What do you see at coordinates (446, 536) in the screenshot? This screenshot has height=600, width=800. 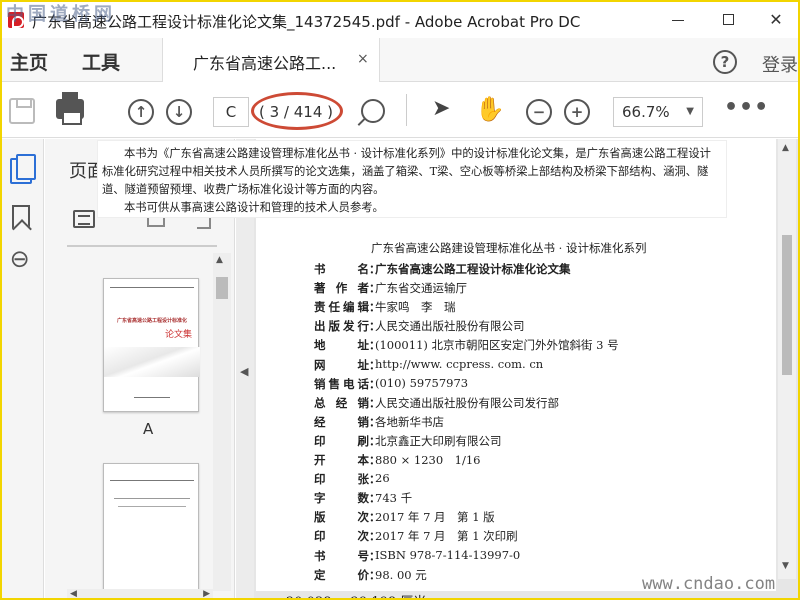 I see `copyright-value: 2017 年 7 月 第 1 次印刷` at bounding box center [446, 536].